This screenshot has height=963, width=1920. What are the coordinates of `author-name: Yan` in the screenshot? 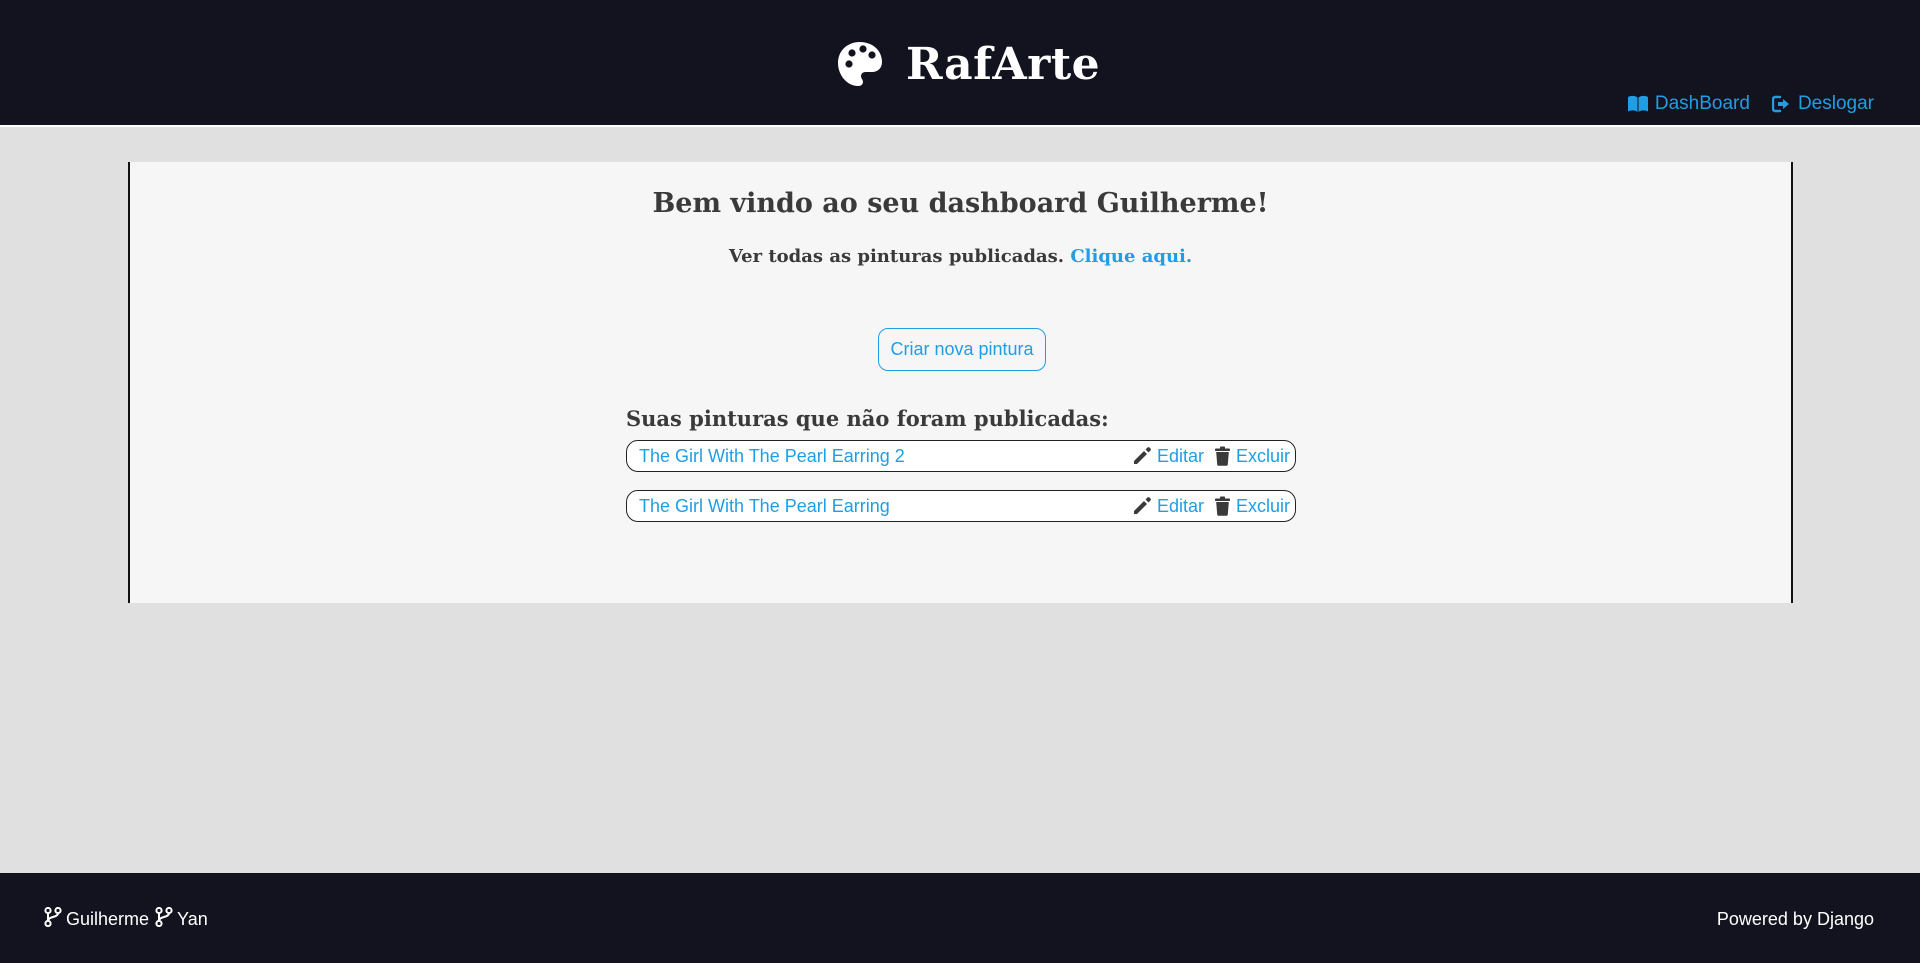 It's located at (192, 919).